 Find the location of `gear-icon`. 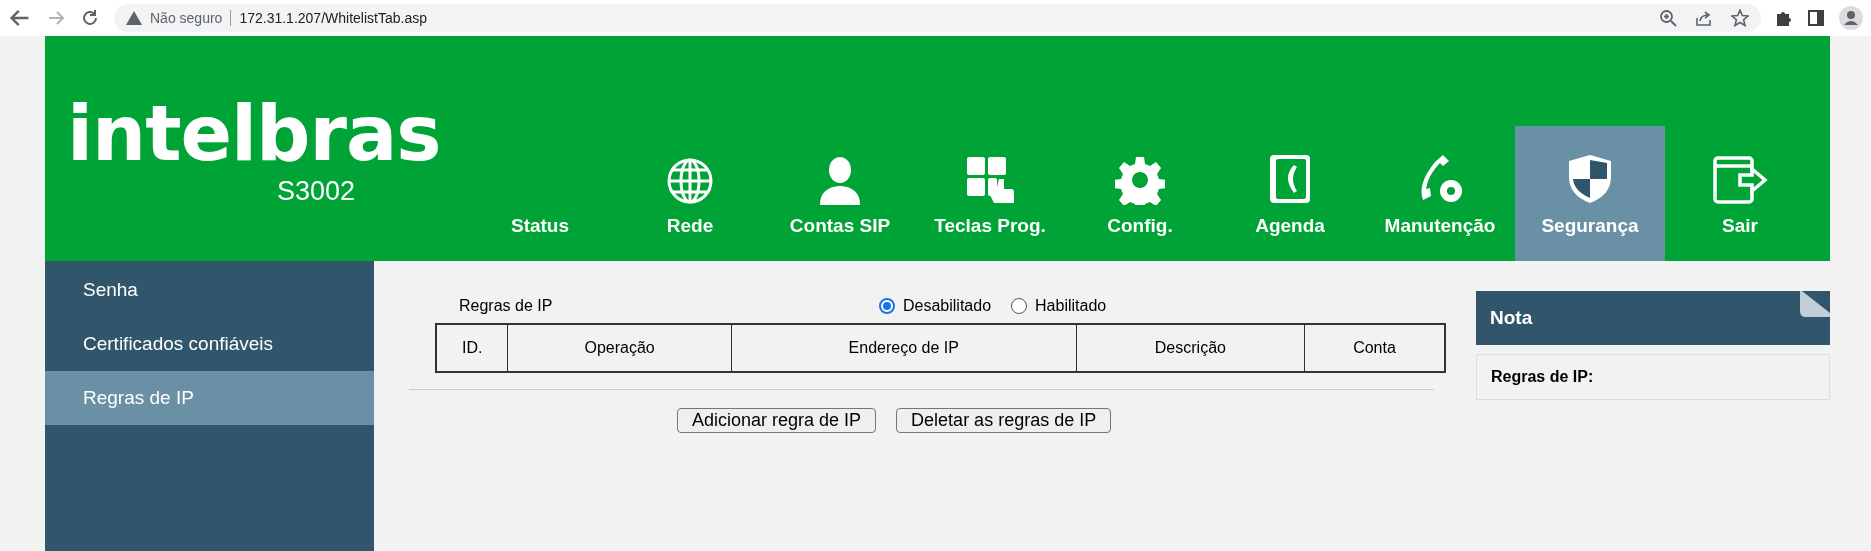

gear-icon is located at coordinates (1140, 180).